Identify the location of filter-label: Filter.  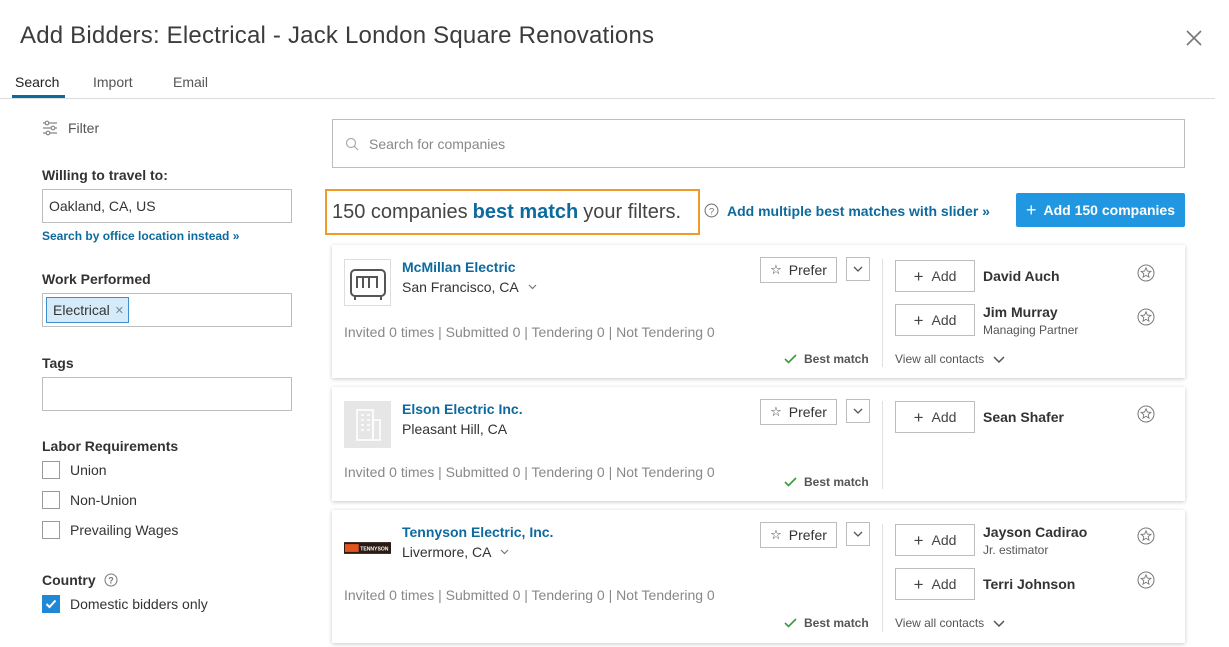
(84, 128).